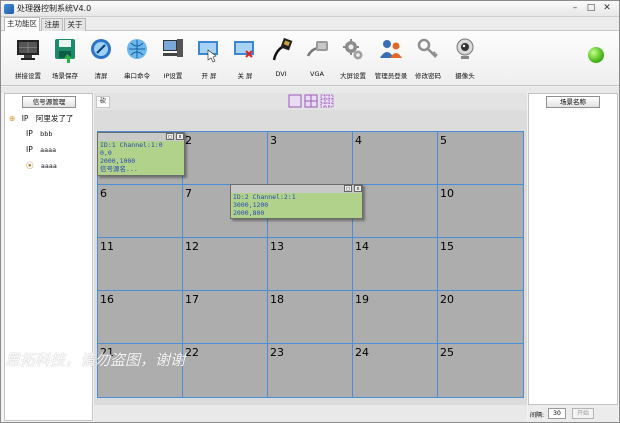 The image size is (620, 423). What do you see at coordinates (49, 102) in the screenshot?
I see `signal-source-manage-button: 信号源管理` at bounding box center [49, 102].